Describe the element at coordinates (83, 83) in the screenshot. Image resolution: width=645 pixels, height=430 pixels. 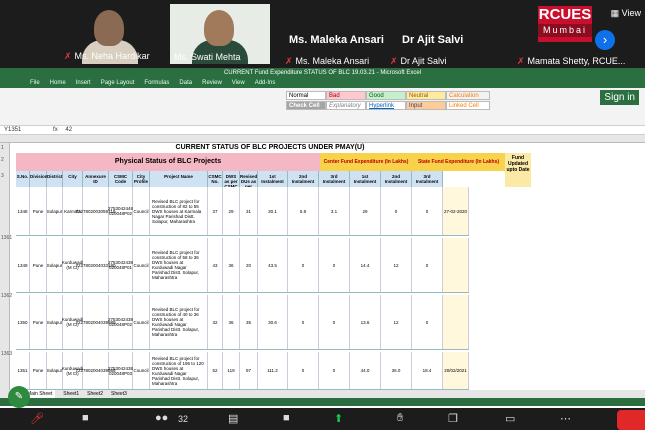
I see `tab-insert: Insert` at that location.